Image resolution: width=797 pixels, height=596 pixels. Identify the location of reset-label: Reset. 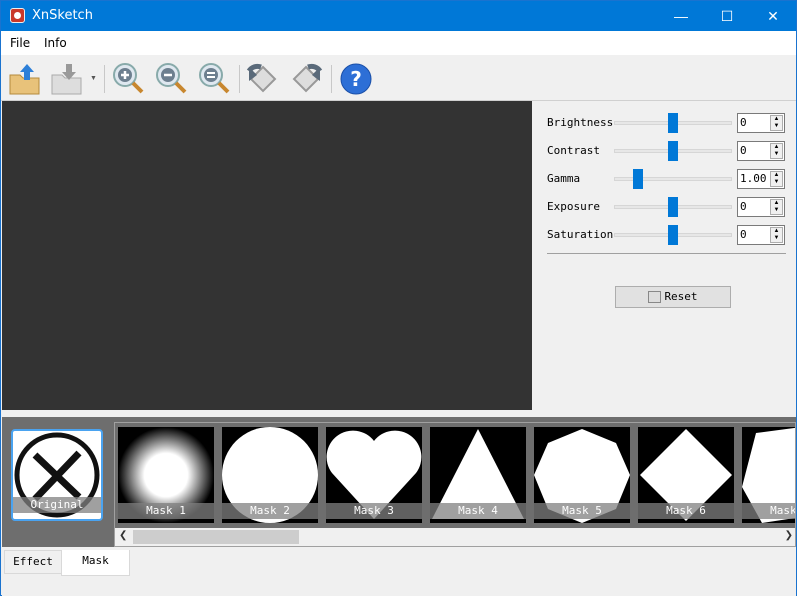
(681, 296).